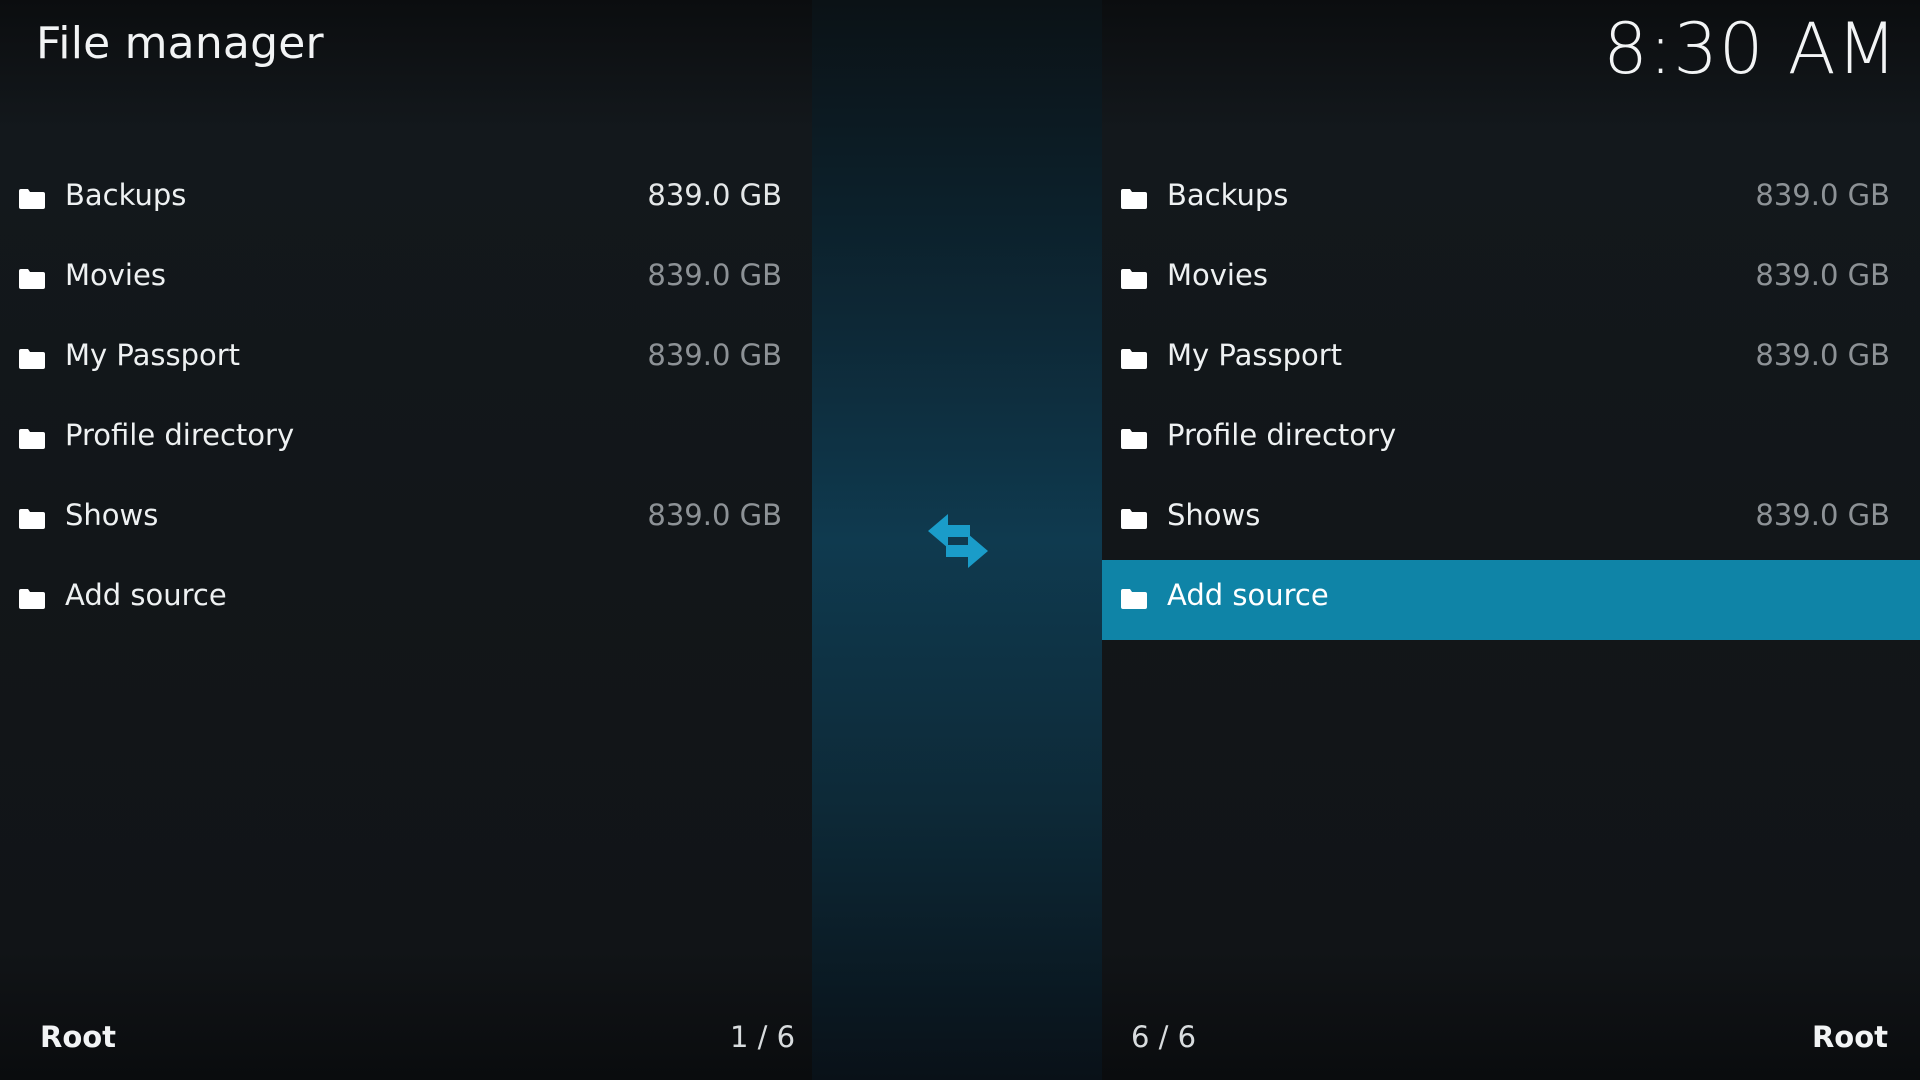  Describe the element at coordinates (1511, 600) in the screenshot. I see `add-source-item-selected: Add source` at that location.